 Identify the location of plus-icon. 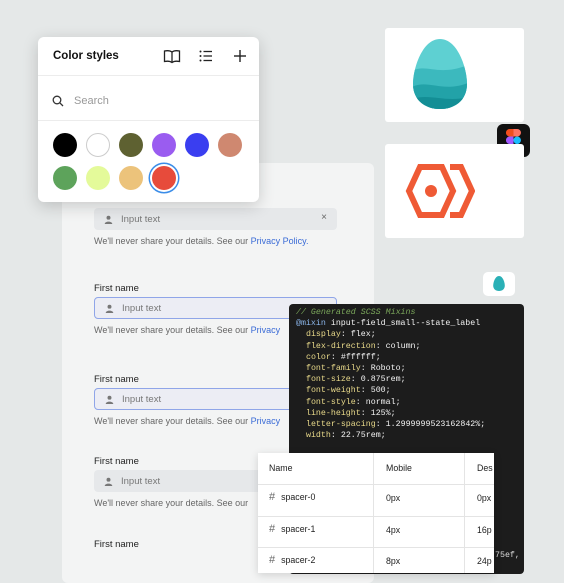
(240, 56).